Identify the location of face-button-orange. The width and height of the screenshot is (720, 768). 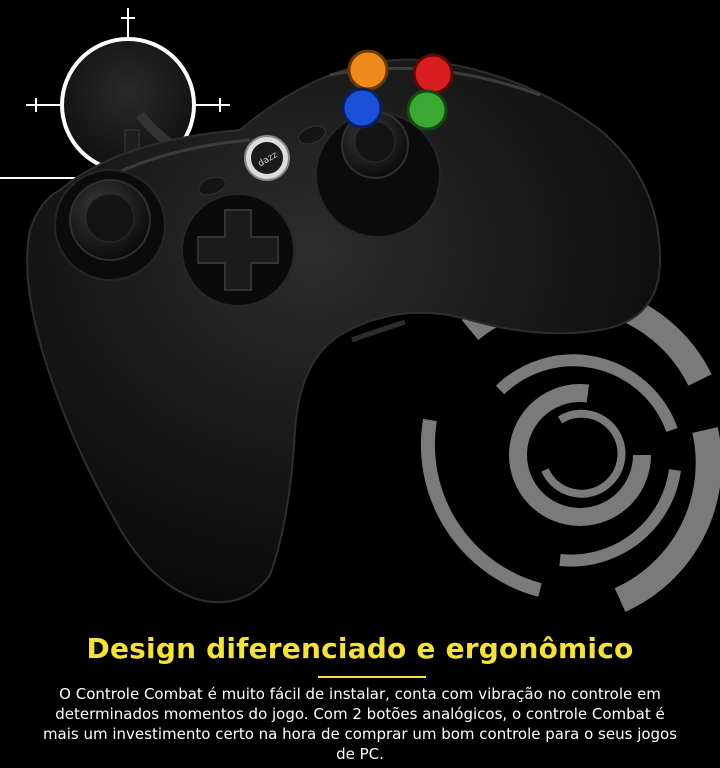
(368, 70).